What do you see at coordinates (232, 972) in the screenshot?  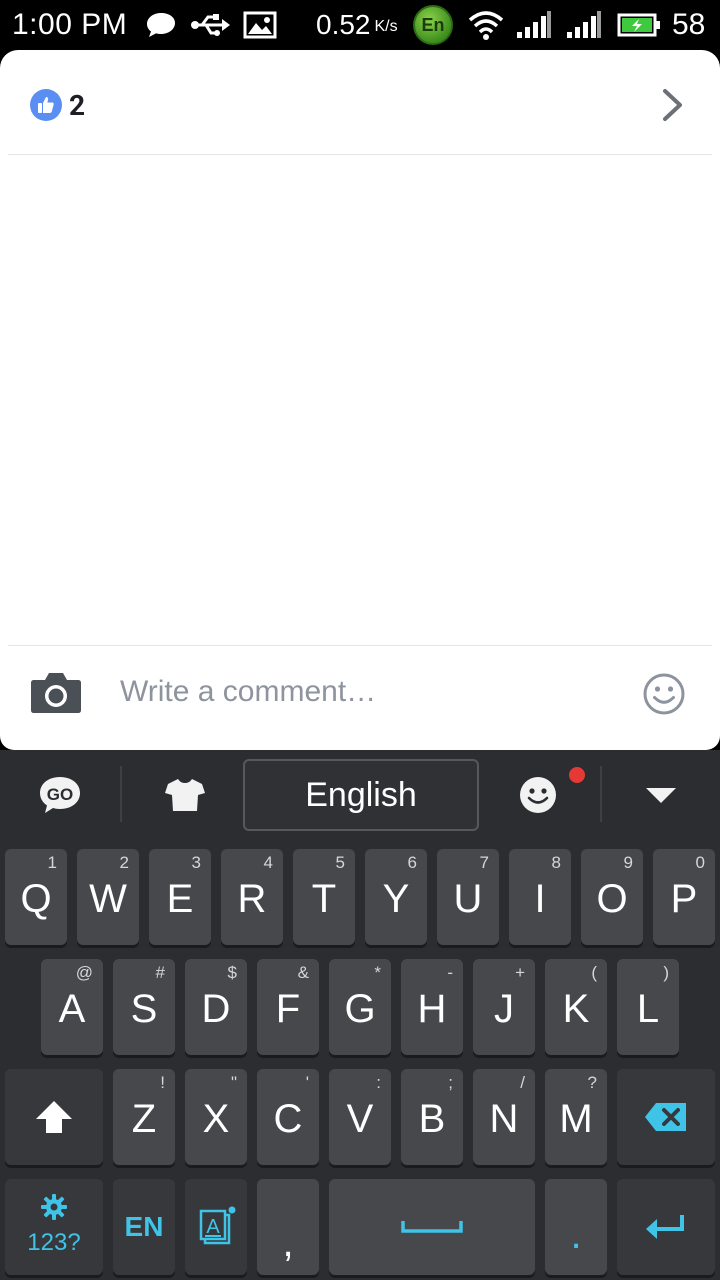 I see `key-hint: $` at bounding box center [232, 972].